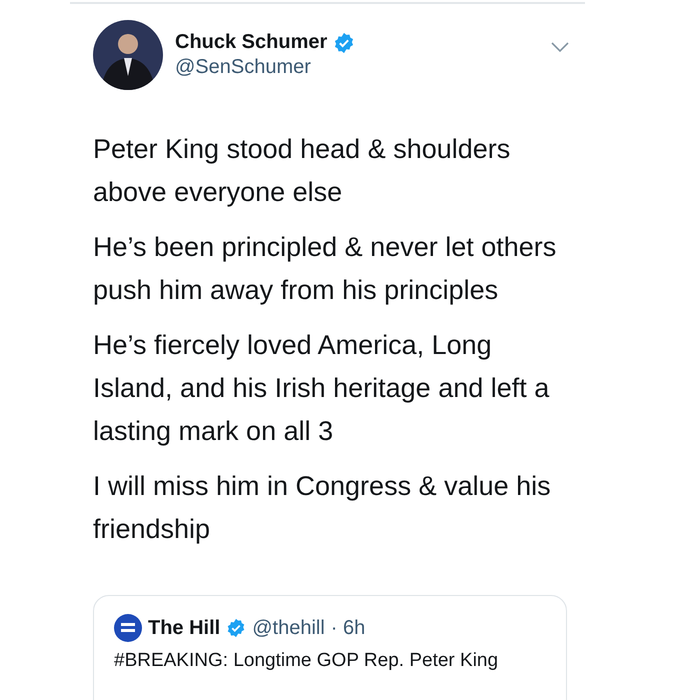  I want to click on tweet-paragraph: Peter King stood head & shoulders above everyone else, so click(302, 171).